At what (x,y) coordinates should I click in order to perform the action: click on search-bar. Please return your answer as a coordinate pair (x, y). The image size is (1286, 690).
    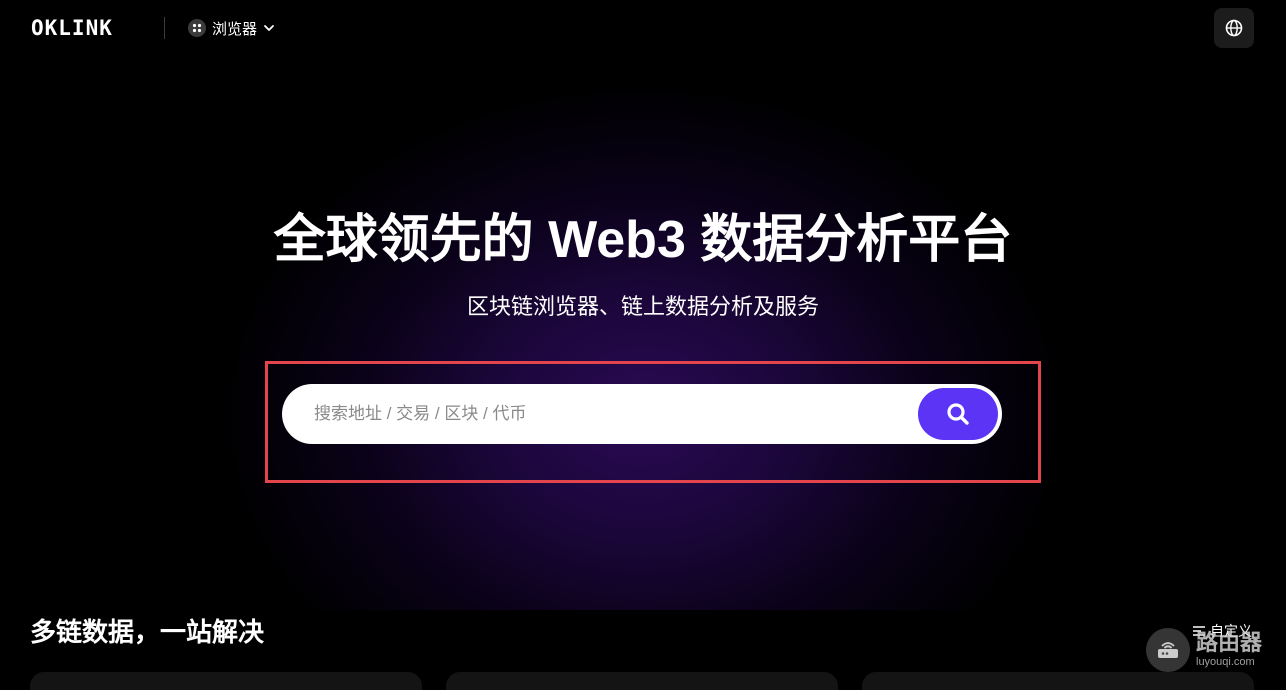
    Looking at the image, I should click on (642, 414).